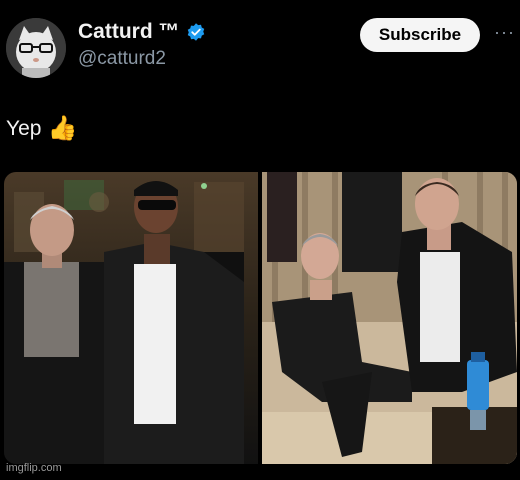 This screenshot has height=480, width=520. I want to click on subscribe-button: Subscribe, so click(420, 35).